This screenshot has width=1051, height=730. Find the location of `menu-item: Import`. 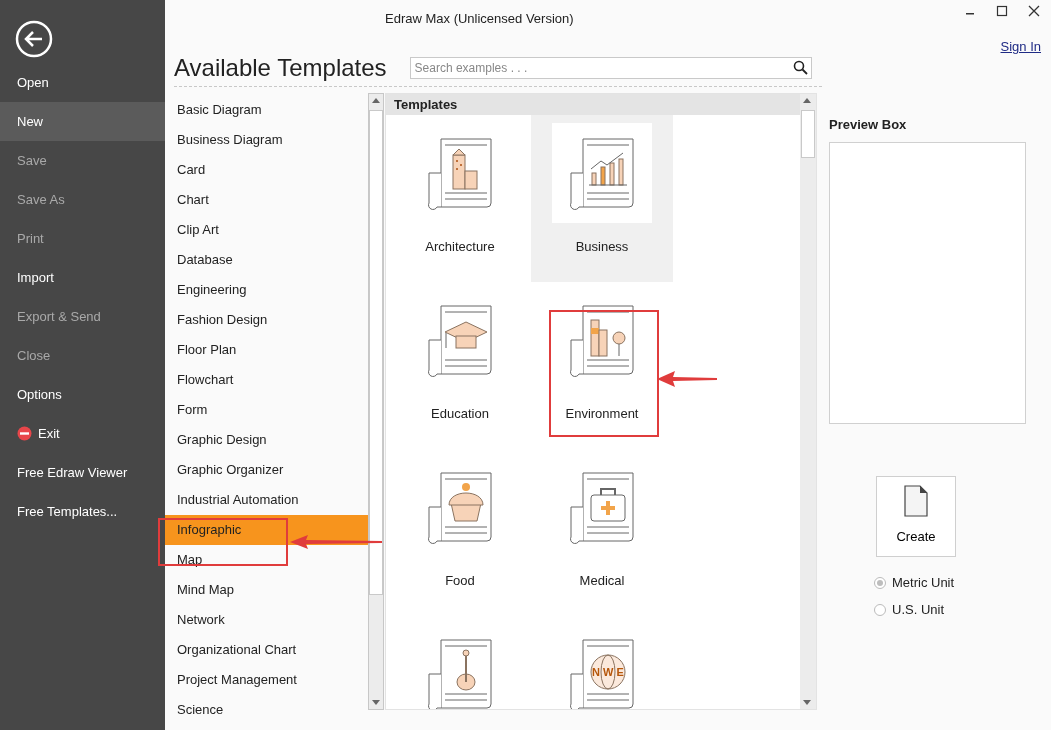

menu-item: Import is located at coordinates (82, 277).